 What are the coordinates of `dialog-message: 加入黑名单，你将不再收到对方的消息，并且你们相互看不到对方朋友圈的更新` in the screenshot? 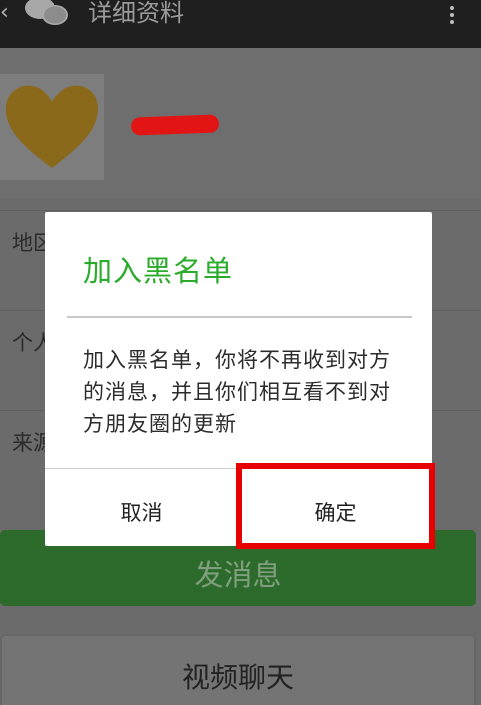 It's located at (237, 392).